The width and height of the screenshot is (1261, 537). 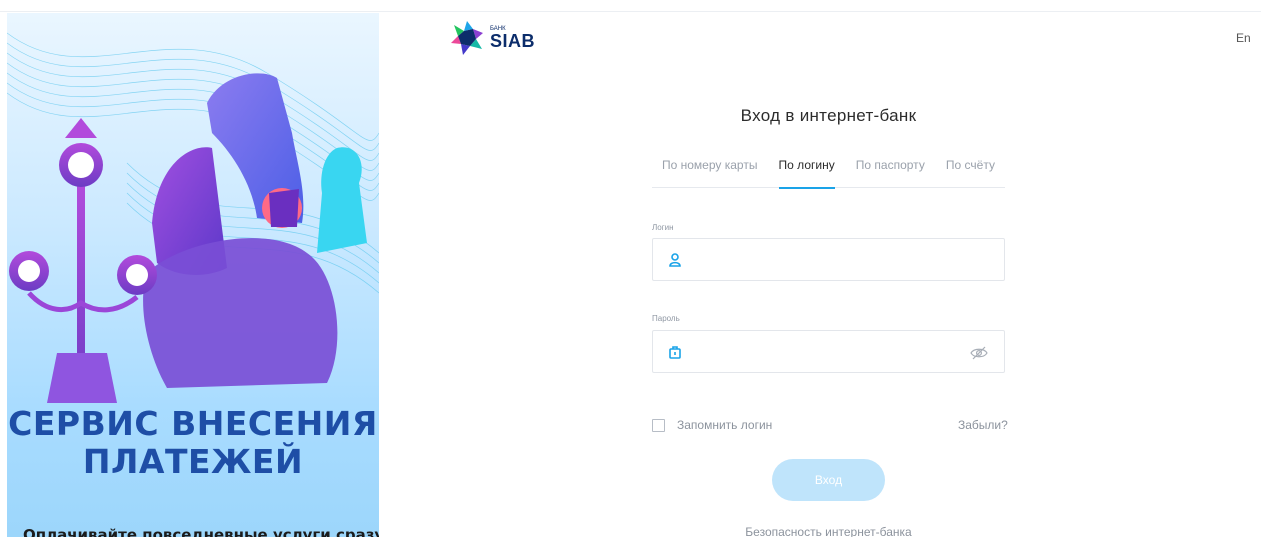 I want to click on remember-label: Запомнить логин, so click(x=725, y=425).